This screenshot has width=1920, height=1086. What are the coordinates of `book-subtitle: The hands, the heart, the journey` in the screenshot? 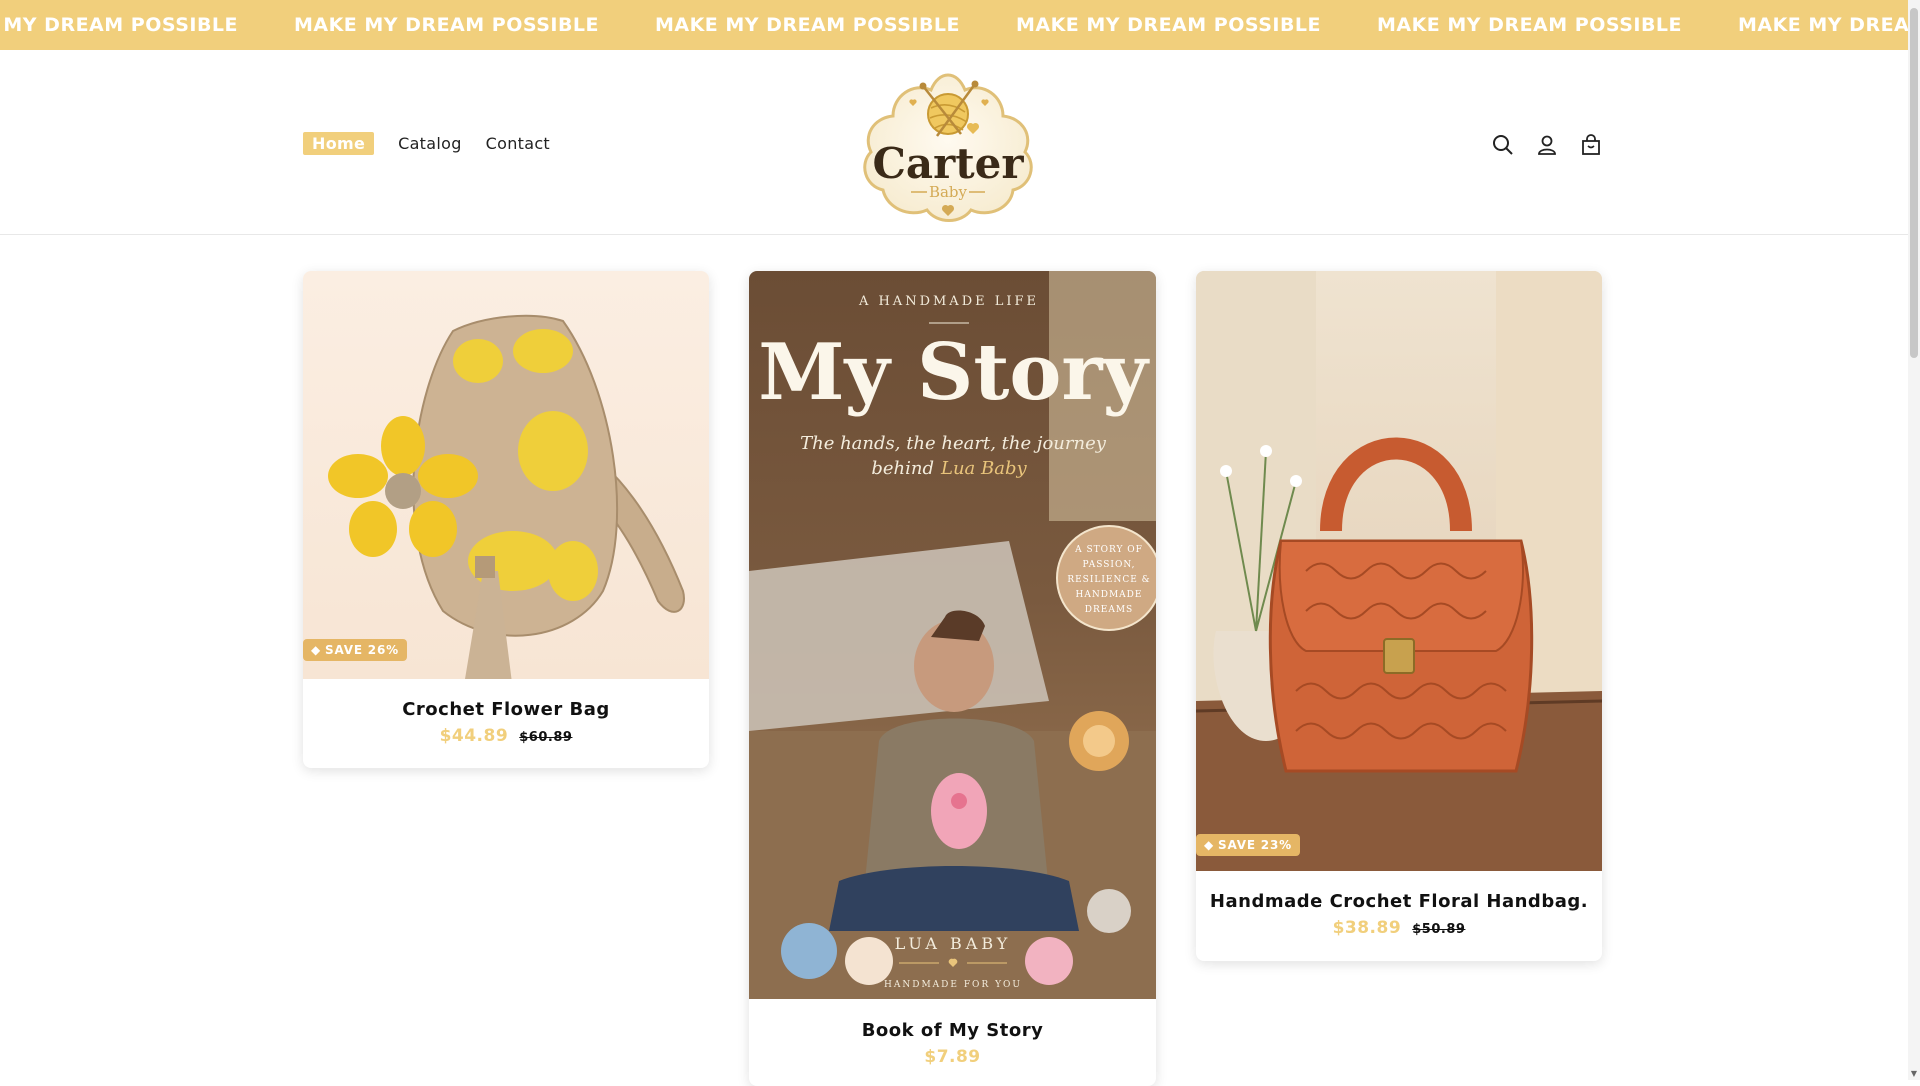 It's located at (953, 443).